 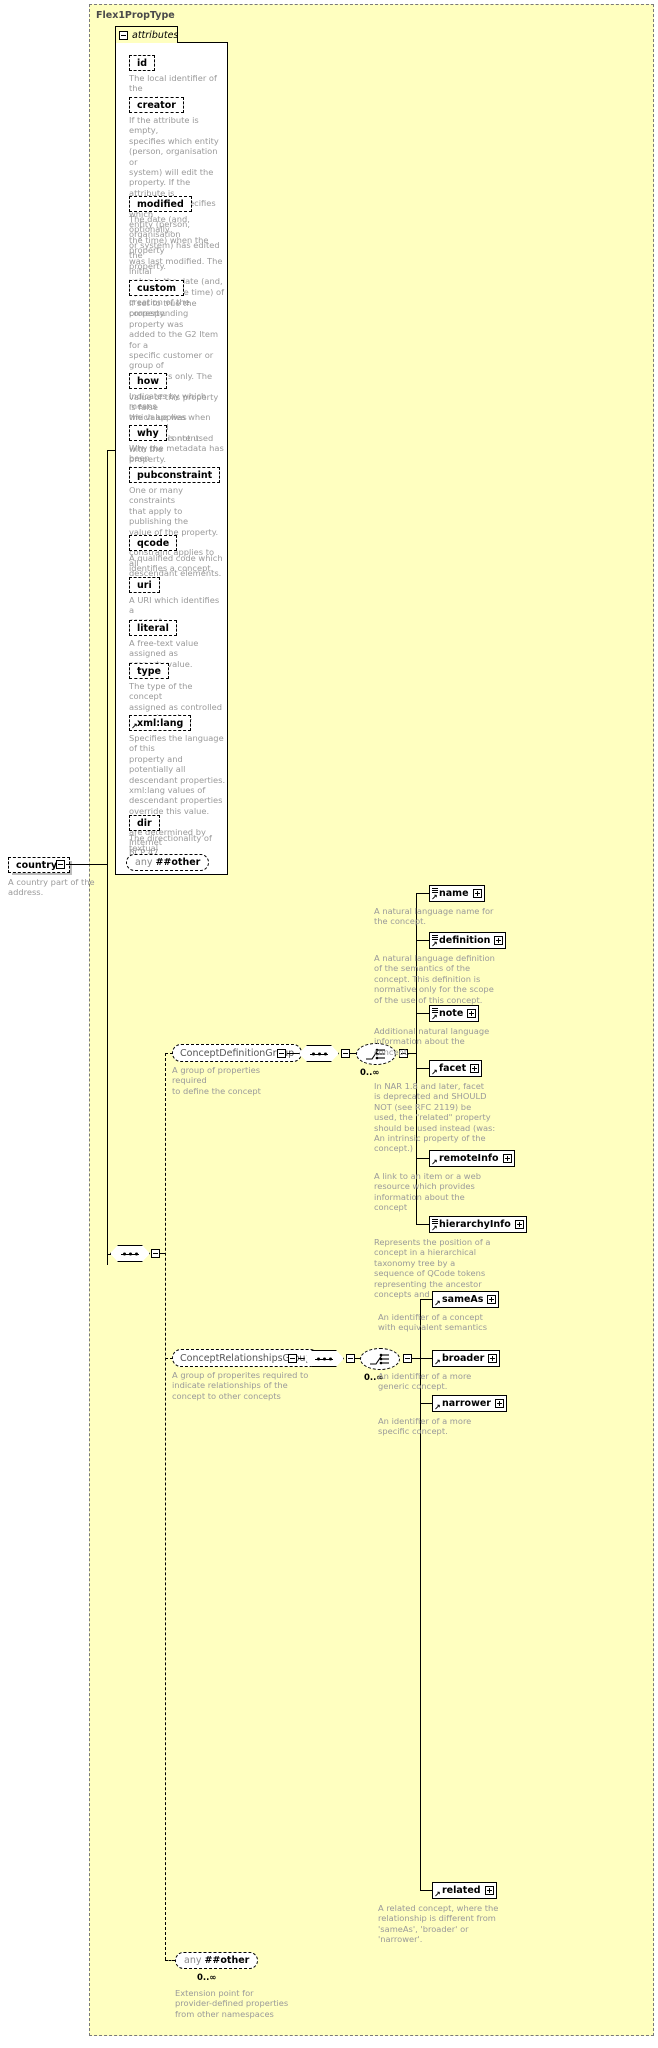 I want to click on connector-group2-choice-to-bus, so click(x=416, y=1358).